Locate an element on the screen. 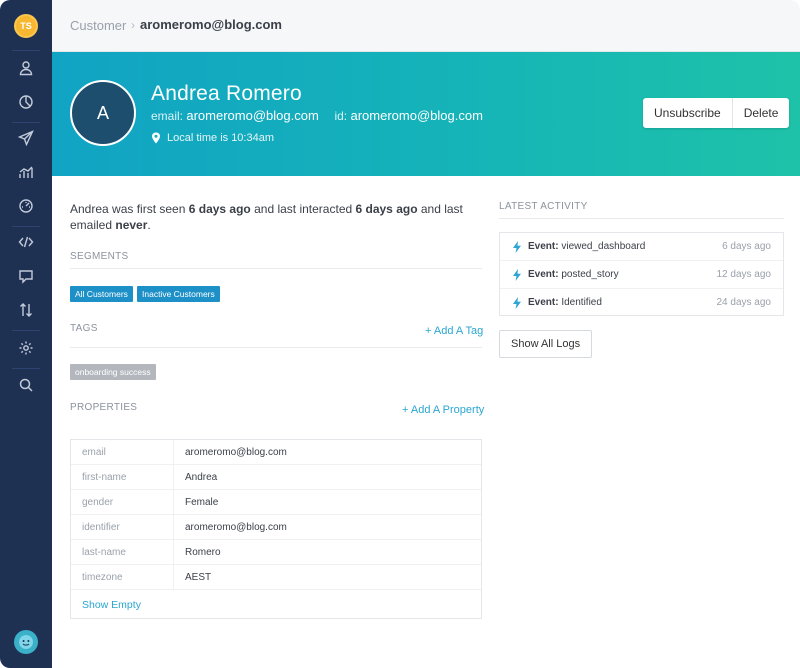 The image size is (800, 668). property-key: timezone is located at coordinates (122, 577).